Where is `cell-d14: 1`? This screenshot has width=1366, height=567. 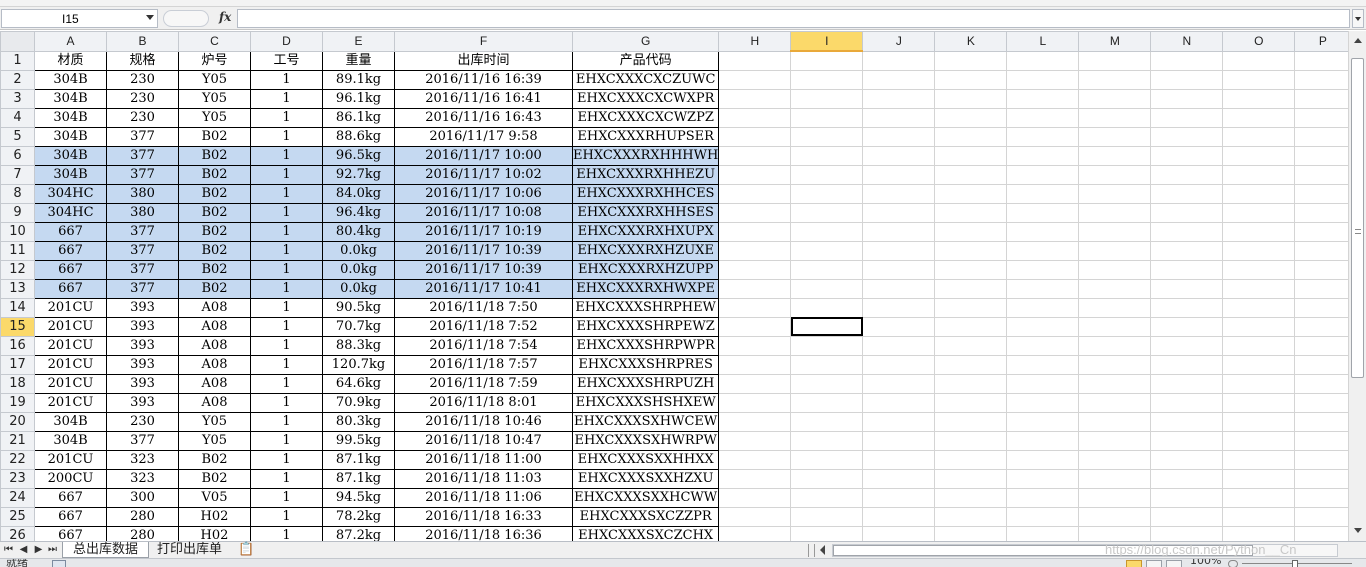 cell-d14: 1 is located at coordinates (286, 307).